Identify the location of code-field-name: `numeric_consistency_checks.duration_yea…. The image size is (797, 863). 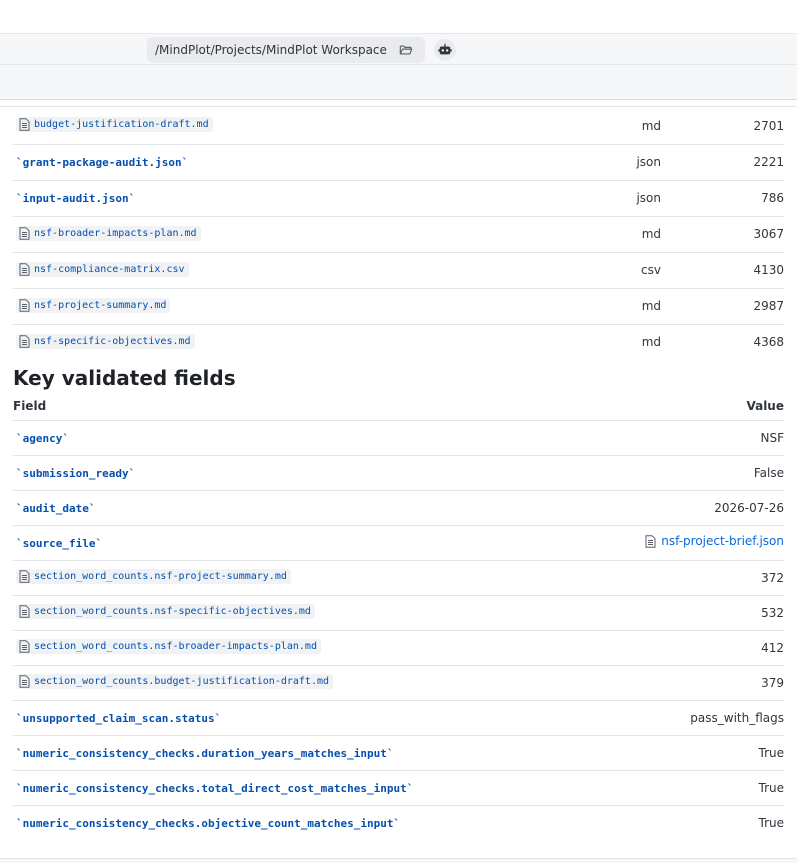
(205, 753).